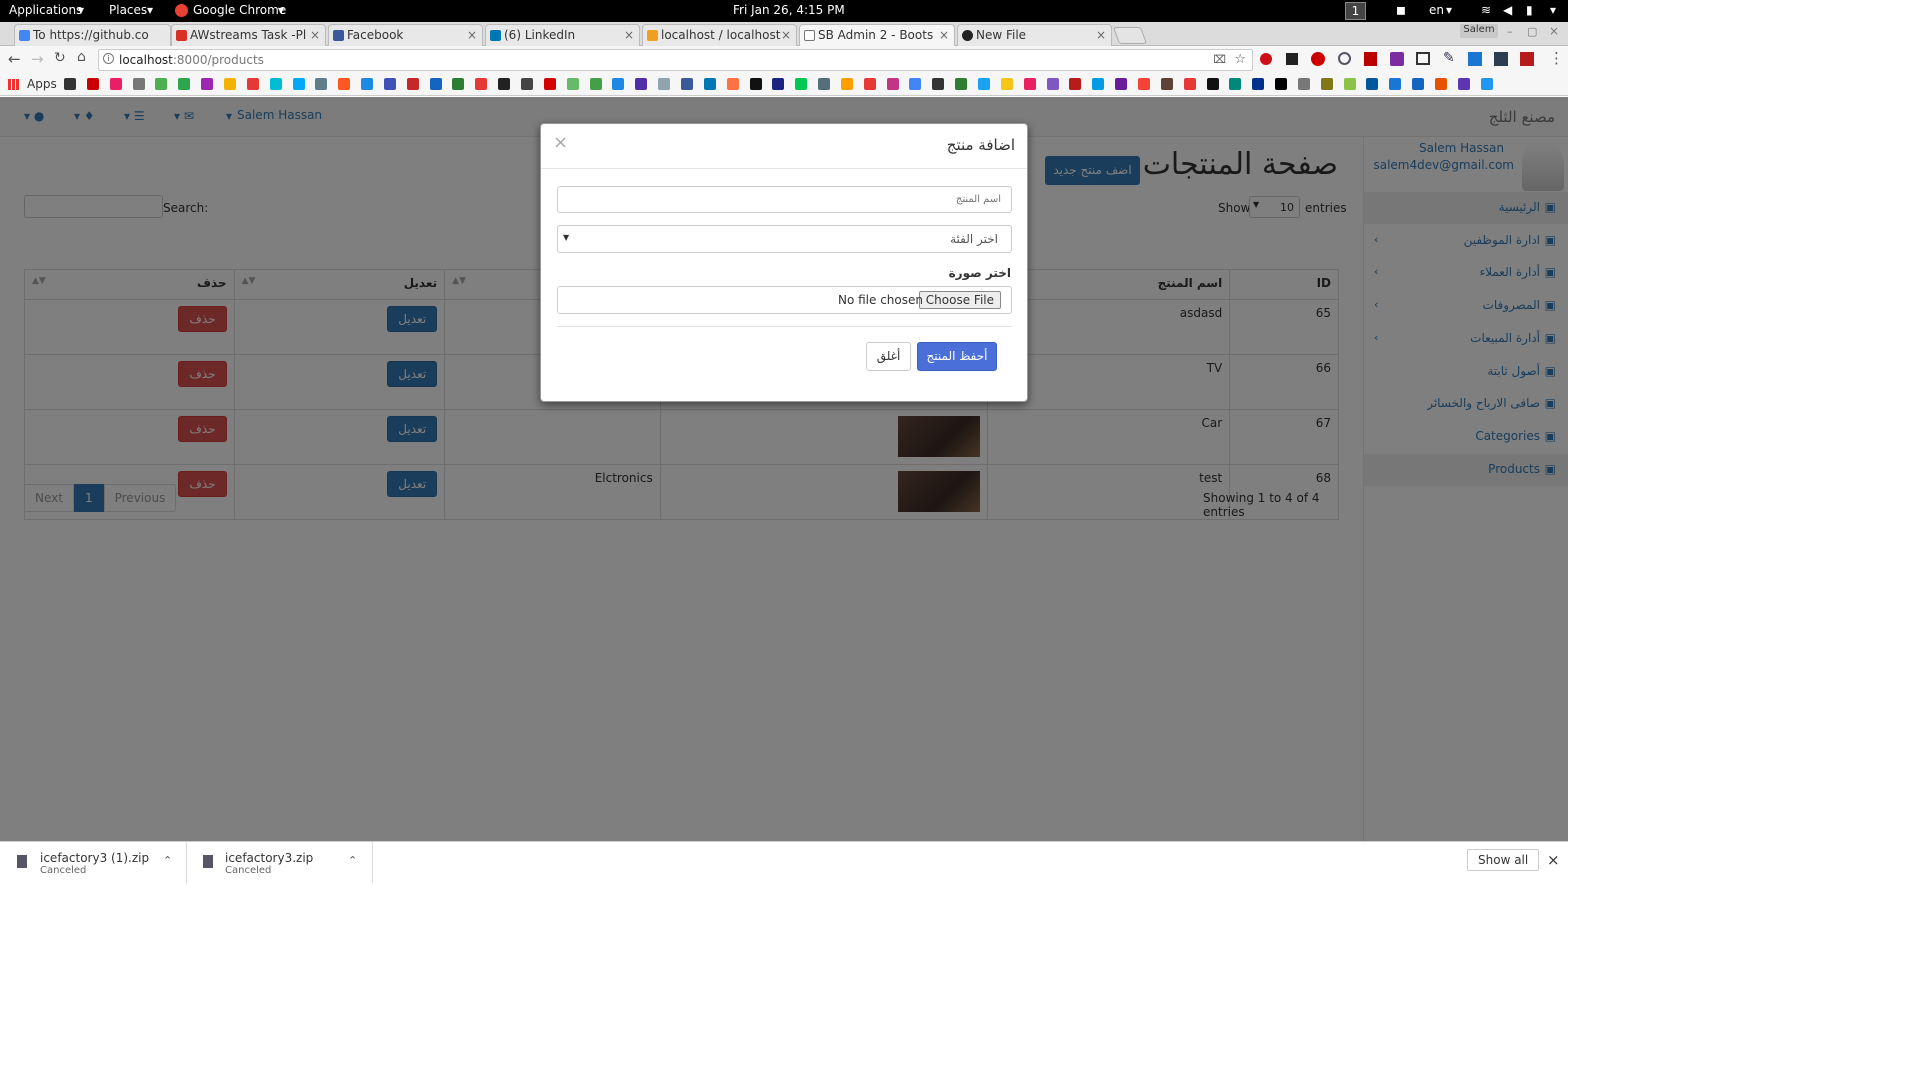 The width and height of the screenshot is (1920, 1080). Describe the element at coordinates (719, 35) in the screenshot. I see `tab-phpmyadmin: localhost / localhost ×` at that location.